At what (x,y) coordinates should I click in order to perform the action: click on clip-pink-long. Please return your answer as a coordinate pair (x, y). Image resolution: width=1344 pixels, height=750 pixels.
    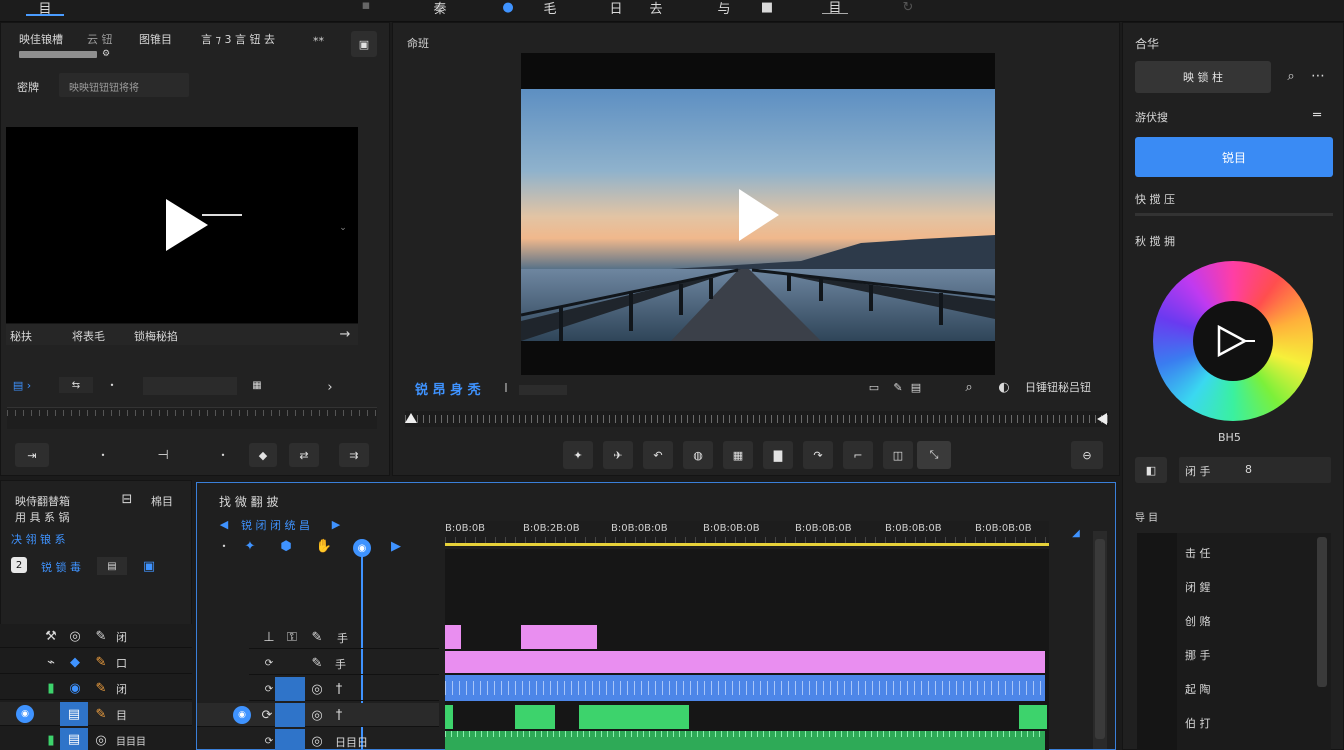
    Looking at the image, I should click on (745, 662).